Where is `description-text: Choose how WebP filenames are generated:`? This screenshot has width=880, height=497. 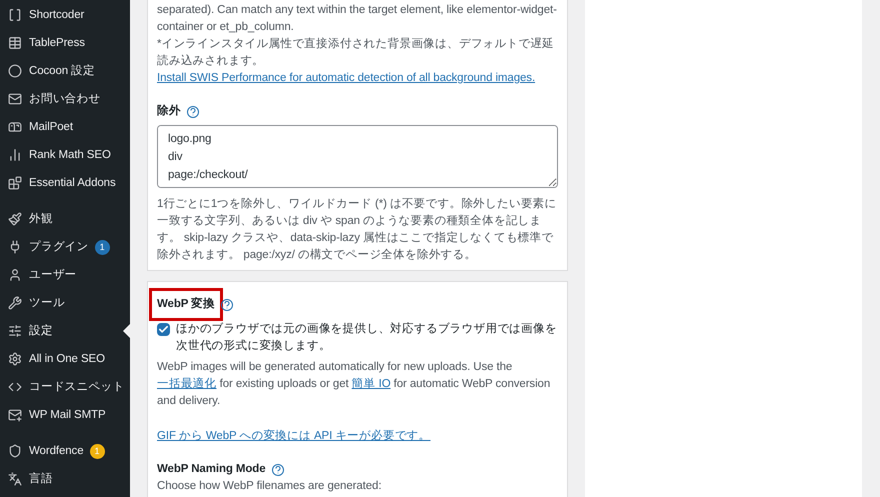
description-text: Choose how WebP filenames are generated: is located at coordinates (269, 486).